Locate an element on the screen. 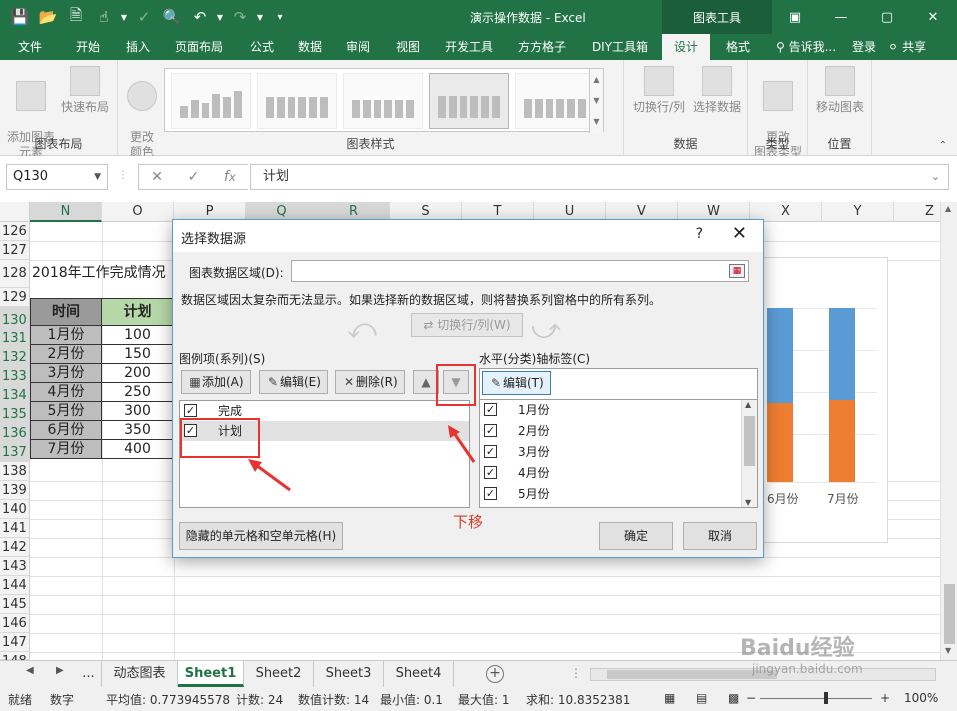 The height and width of the screenshot is (711, 957). status-numeric-count: 数值计数: 14 is located at coordinates (334, 700).